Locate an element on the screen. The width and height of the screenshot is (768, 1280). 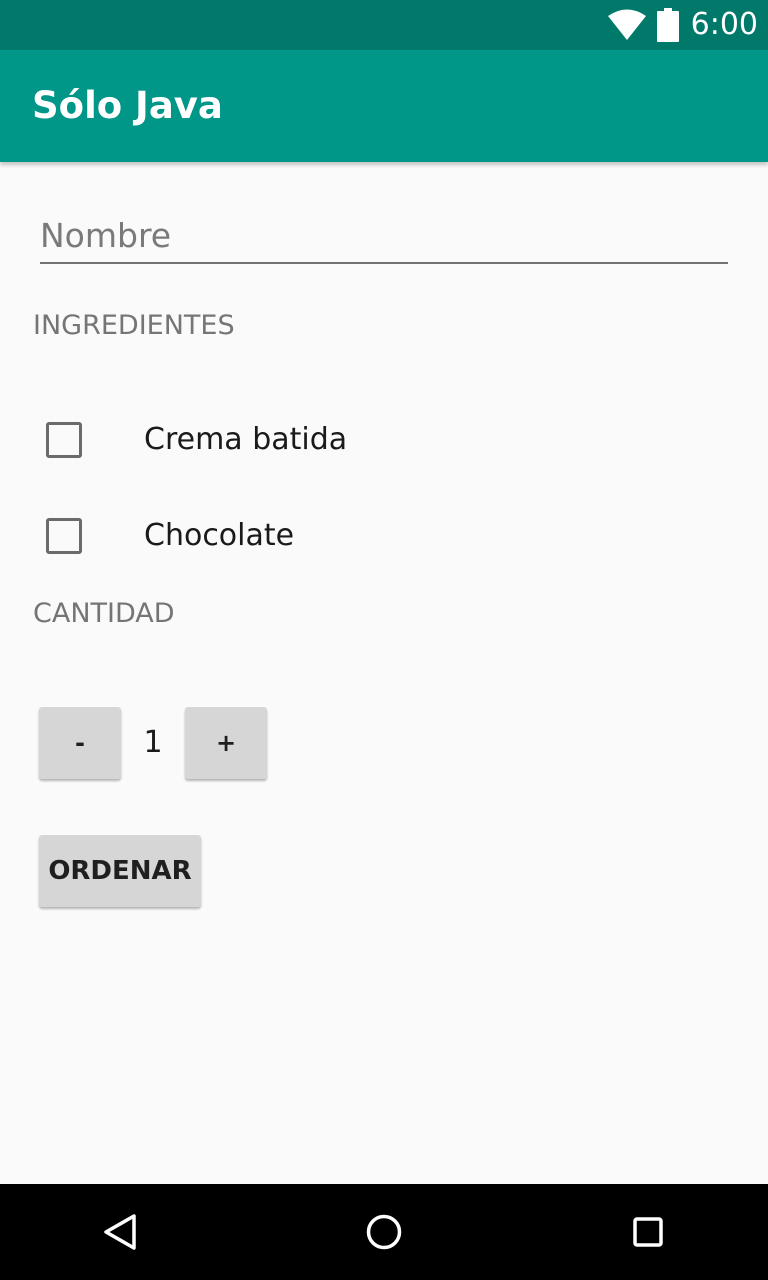
ingredient-row-whipped-cream: Crema batida is located at coordinates (196, 440).